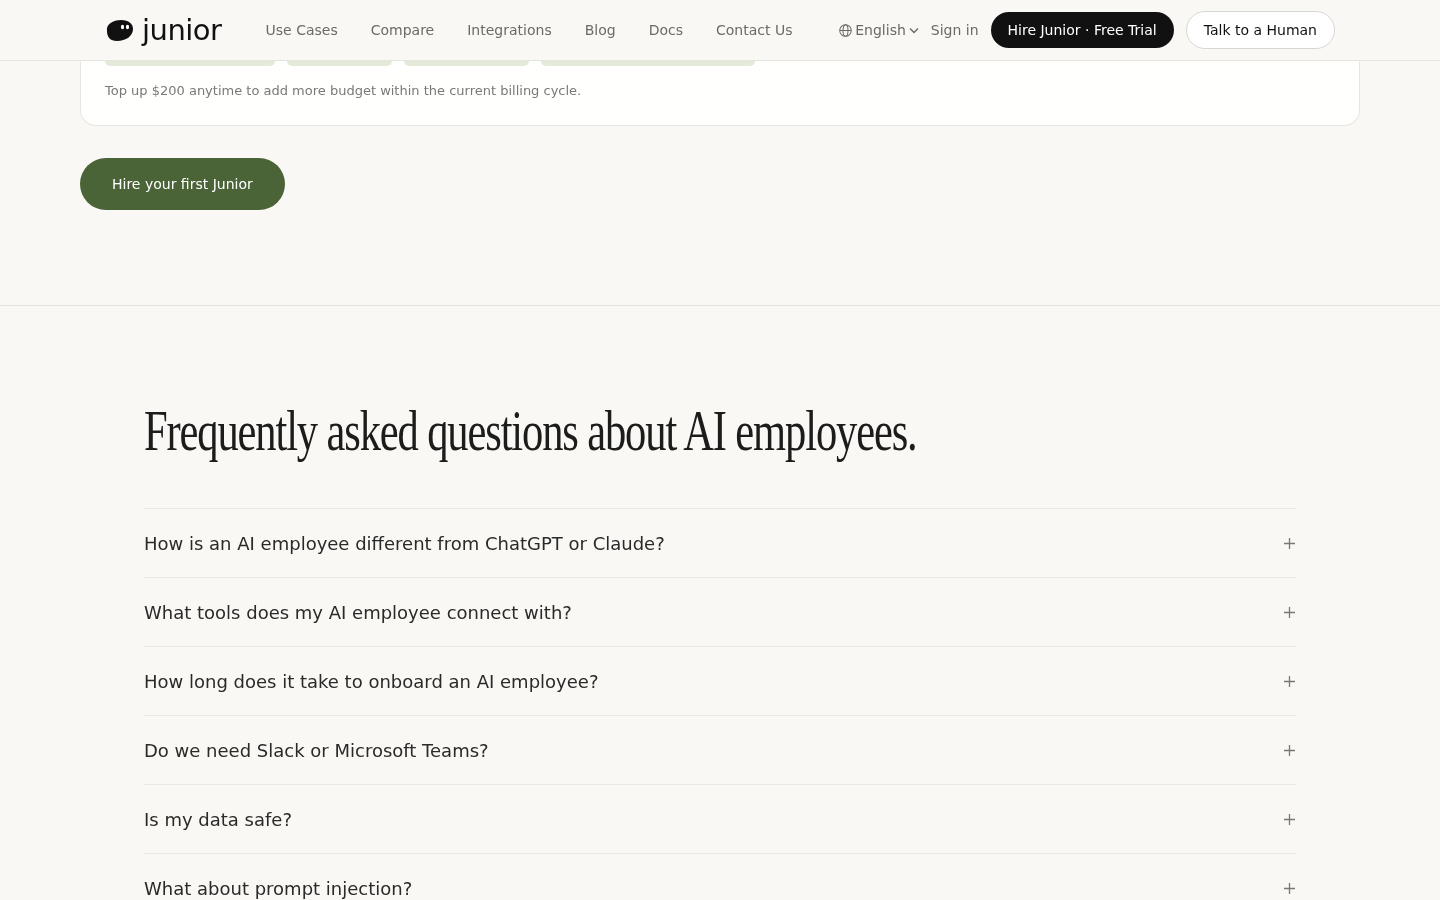  Describe the element at coordinates (358, 612) in the screenshot. I see `faq-question: What tools does my AI employee connect with?` at that location.